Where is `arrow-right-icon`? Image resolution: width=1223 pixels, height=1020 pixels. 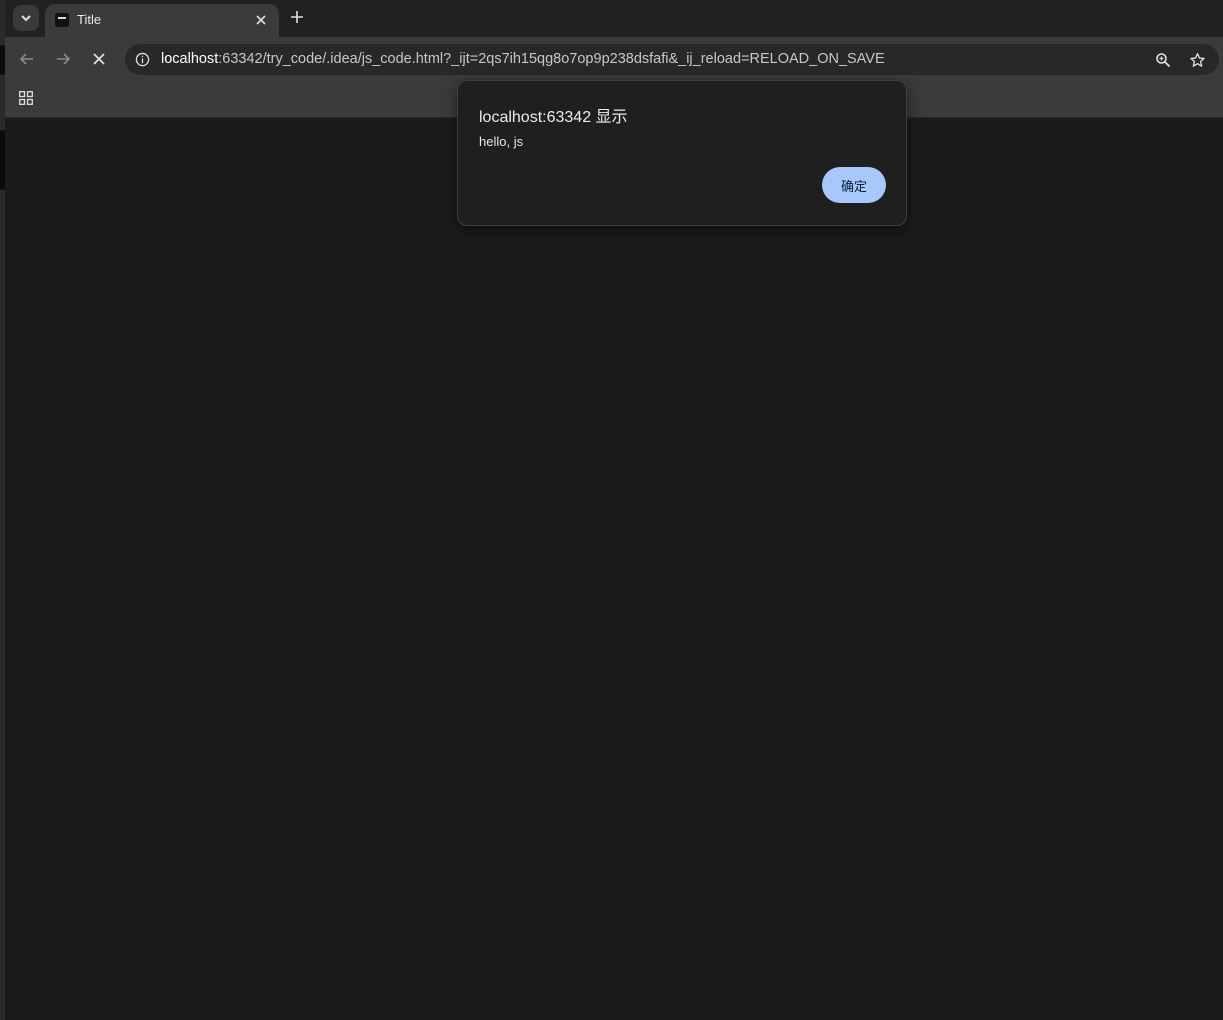 arrow-right-icon is located at coordinates (64, 59).